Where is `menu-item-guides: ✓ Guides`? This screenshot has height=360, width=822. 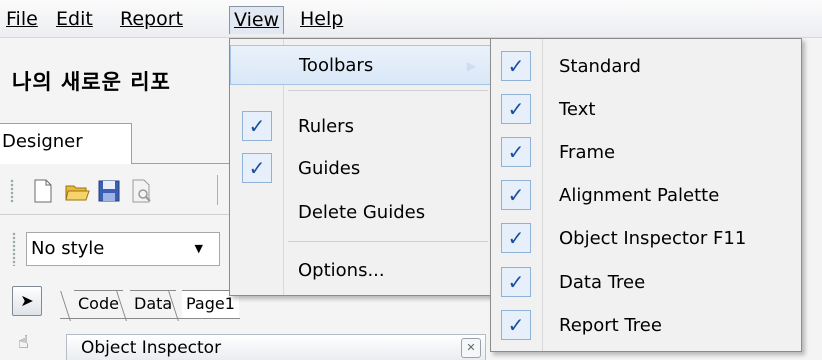 menu-item-guides: ✓ Guides is located at coordinates (360, 169).